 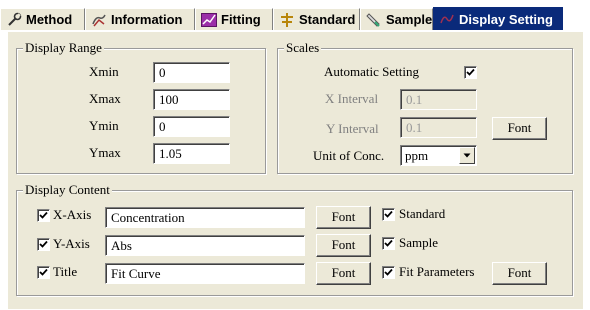 I want to click on standard-checkbox, so click(x=388, y=214).